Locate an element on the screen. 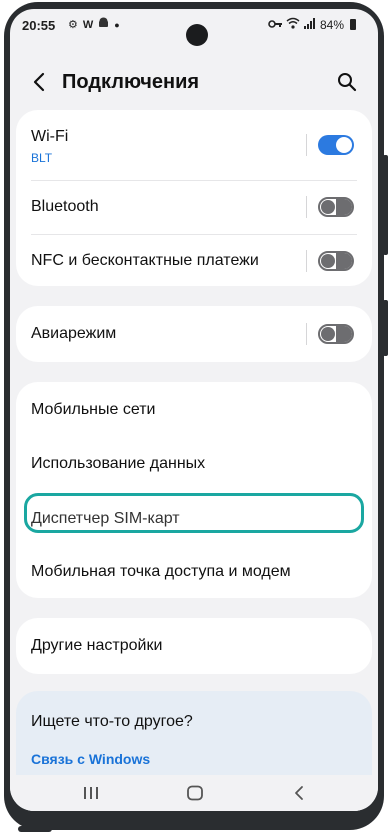  app-header: Подключения is located at coordinates (194, 82).